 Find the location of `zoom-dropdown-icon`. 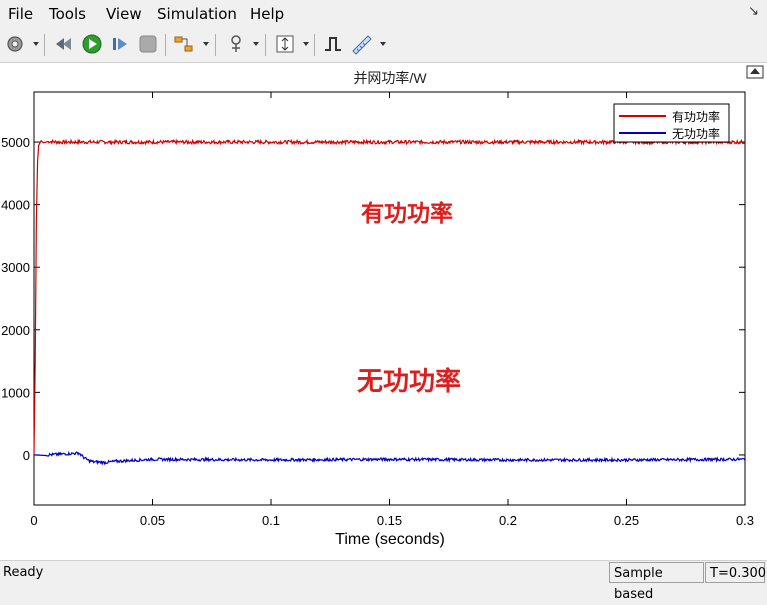

zoom-dropdown-icon is located at coordinates (256, 44).